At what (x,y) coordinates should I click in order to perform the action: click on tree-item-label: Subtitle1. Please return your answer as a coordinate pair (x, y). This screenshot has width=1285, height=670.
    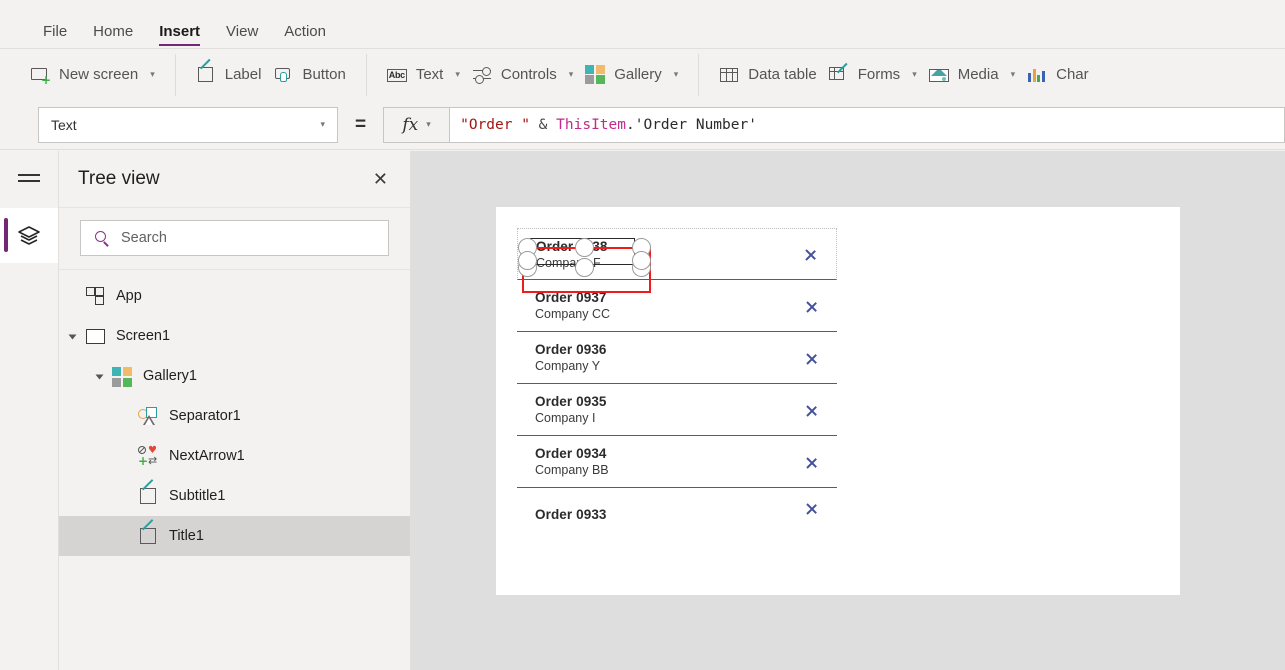
    Looking at the image, I should click on (197, 496).